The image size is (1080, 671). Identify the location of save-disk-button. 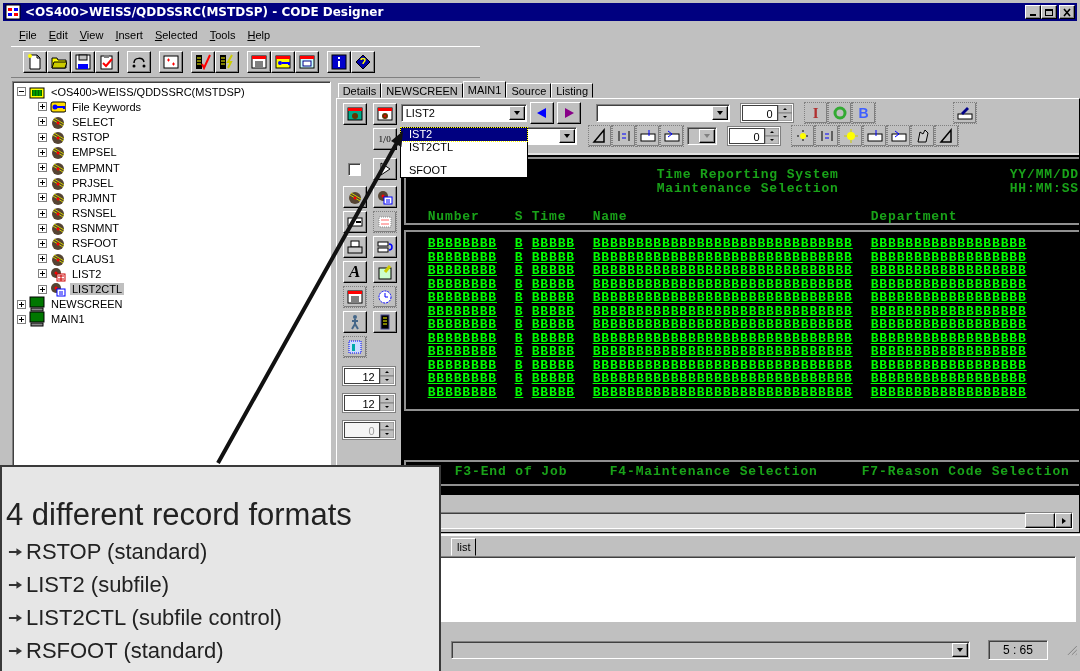
(83, 62).